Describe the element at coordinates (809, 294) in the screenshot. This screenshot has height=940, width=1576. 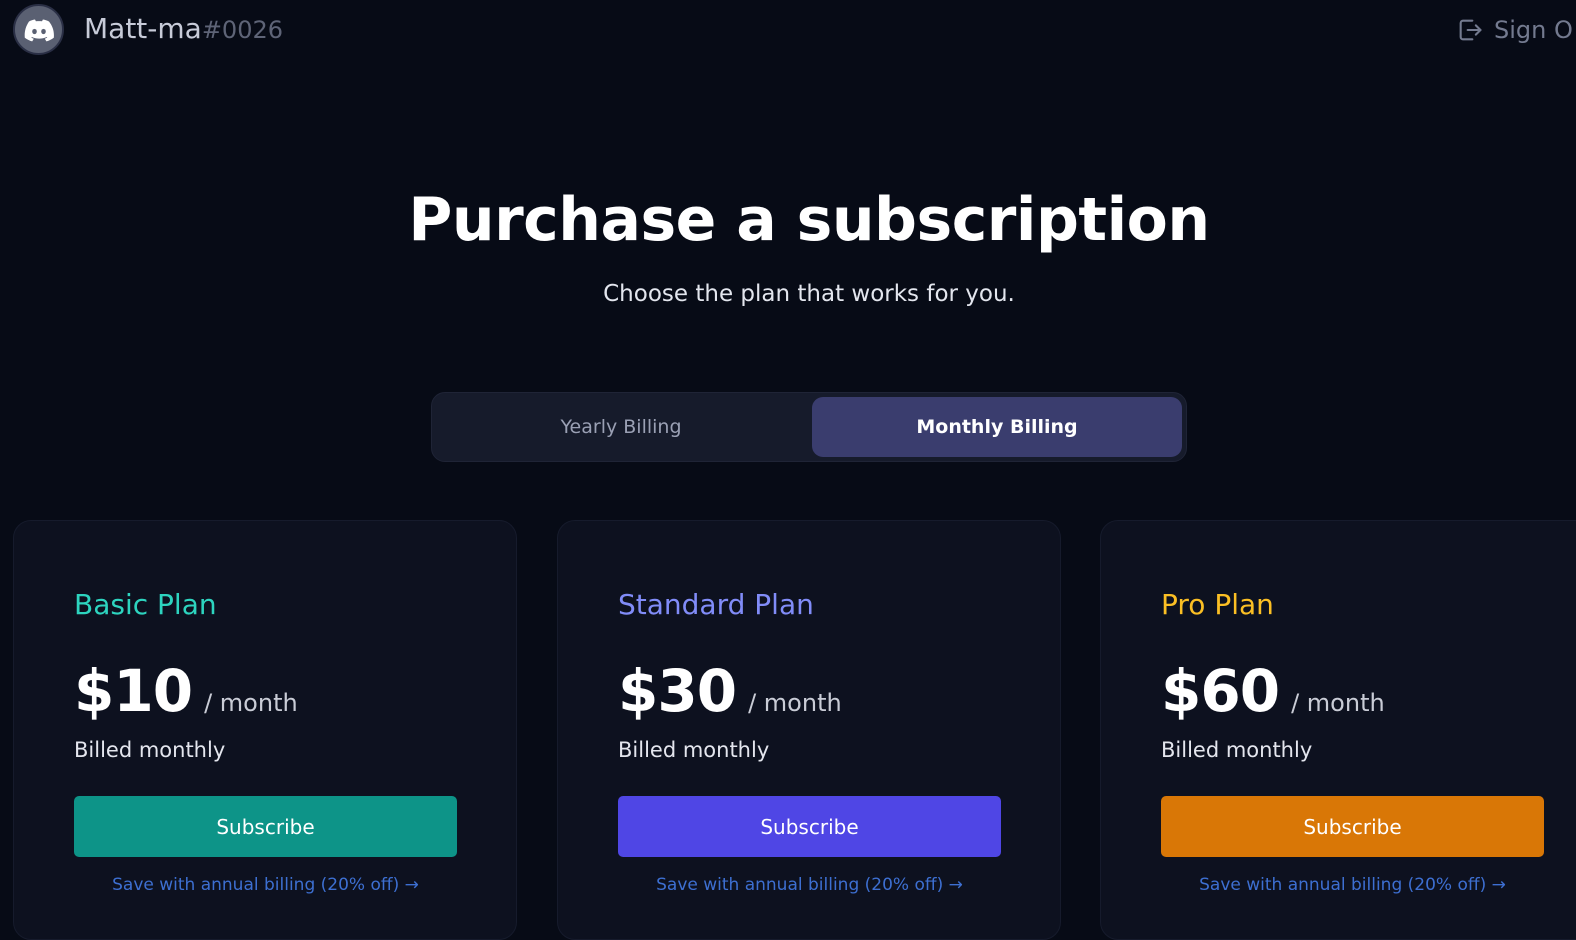
I see `page-subtitle: Choose the plan that works for you.` at that location.